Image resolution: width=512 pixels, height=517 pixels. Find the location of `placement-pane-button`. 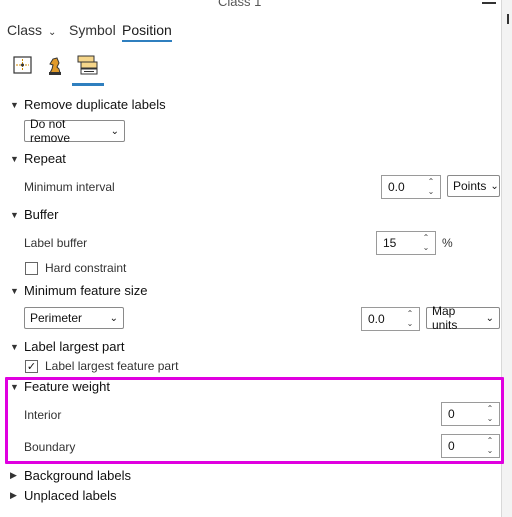

placement-pane-button is located at coordinates (23, 65).